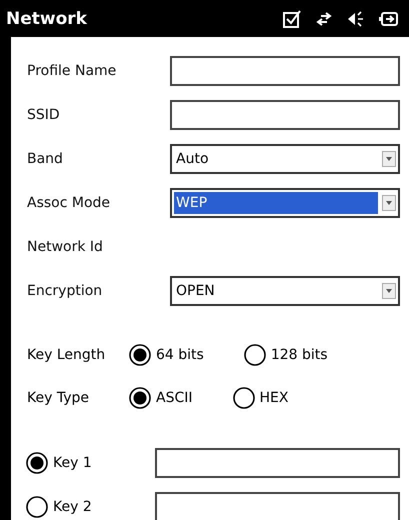 This screenshot has width=409, height=520. What do you see at coordinates (65, 247) in the screenshot?
I see `field-label: Network Id` at bounding box center [65, 247].